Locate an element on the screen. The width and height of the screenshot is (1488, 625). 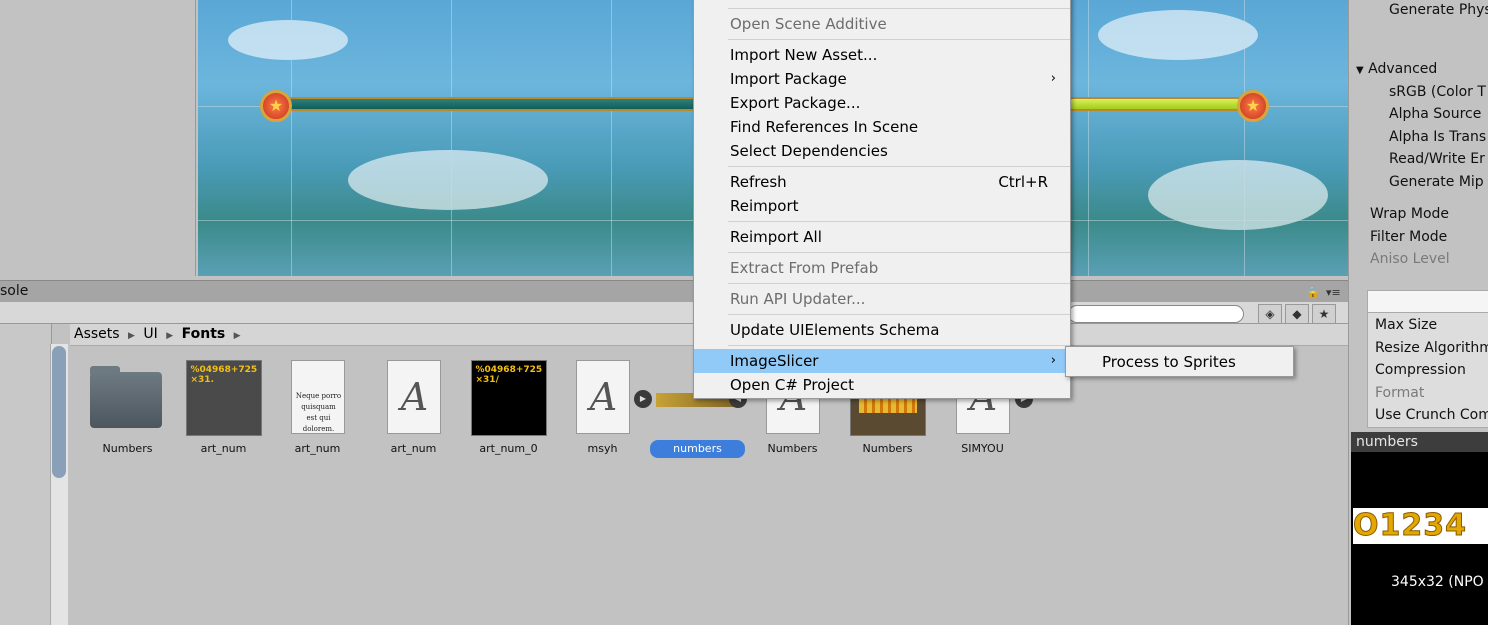
menu-item-label: Refresh is located at coordinates (758, 182).